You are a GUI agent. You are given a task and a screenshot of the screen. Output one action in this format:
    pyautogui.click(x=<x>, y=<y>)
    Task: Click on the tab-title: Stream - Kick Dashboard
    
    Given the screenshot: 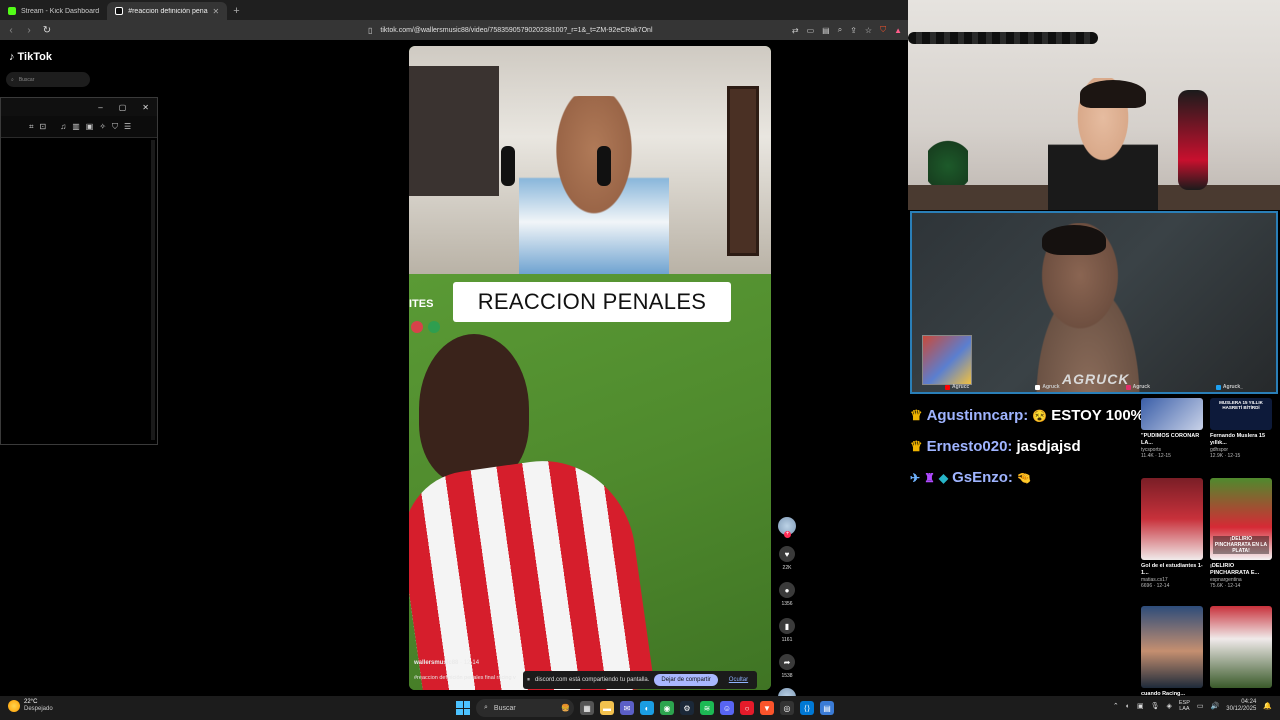 What is the action you would take?
    pyautogui.click(x=60, y=11)
    